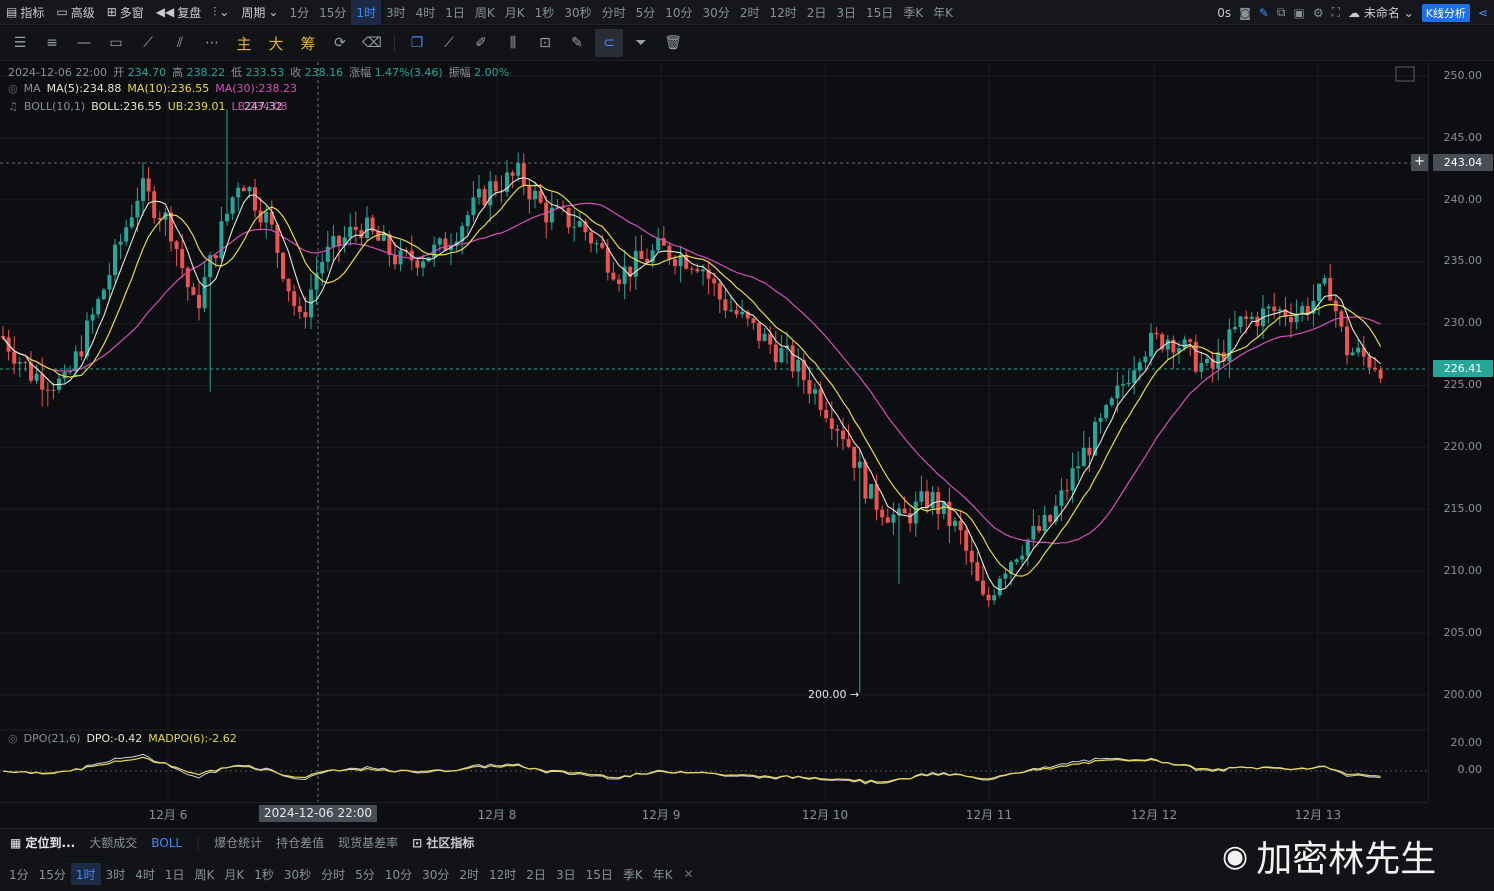 This screenshot has width=1494, height=891. I want to click on pencil-icon: ✎, so click(1264, 13).